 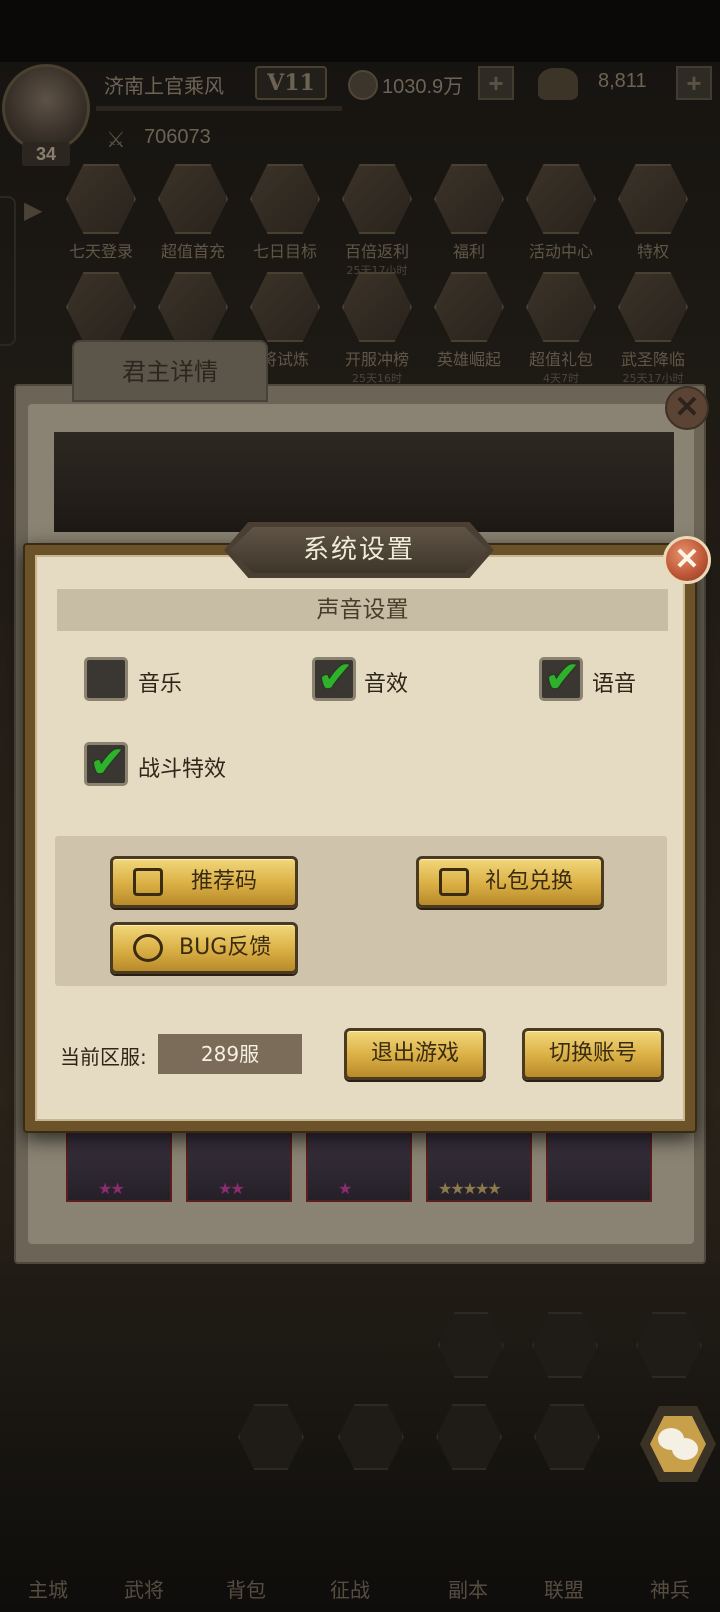 I want to click on vip-badge: V11, so click(x=291, y=83).